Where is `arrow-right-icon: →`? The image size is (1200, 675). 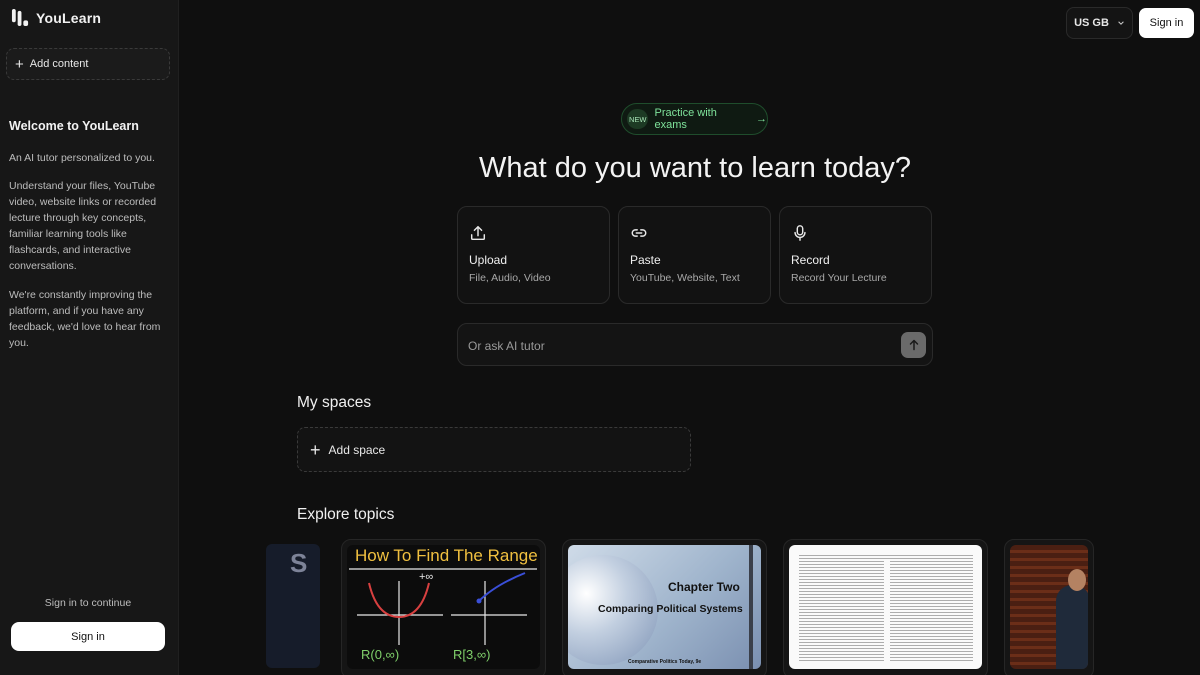
arrow-right-icon: → is located at coordinates (761, 119).